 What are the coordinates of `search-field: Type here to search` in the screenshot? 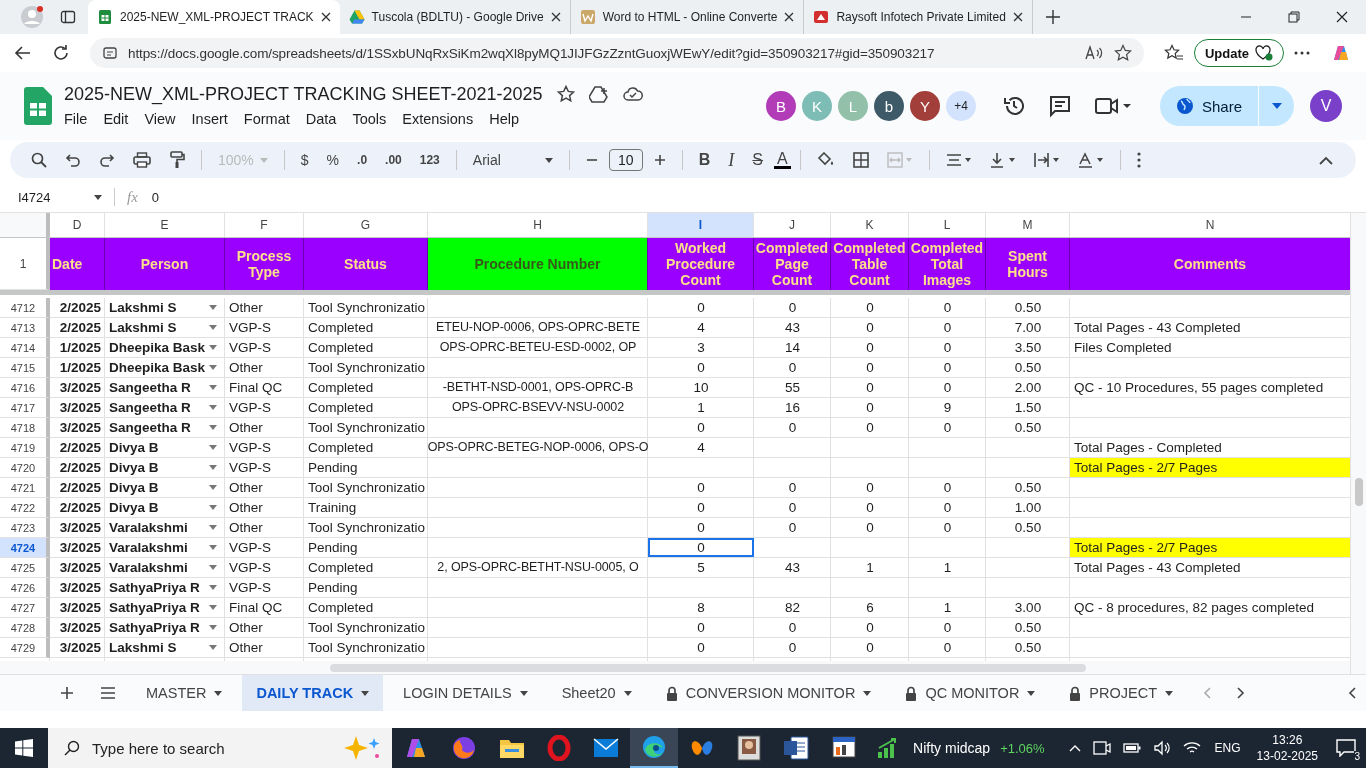 It's located at (220, 748).